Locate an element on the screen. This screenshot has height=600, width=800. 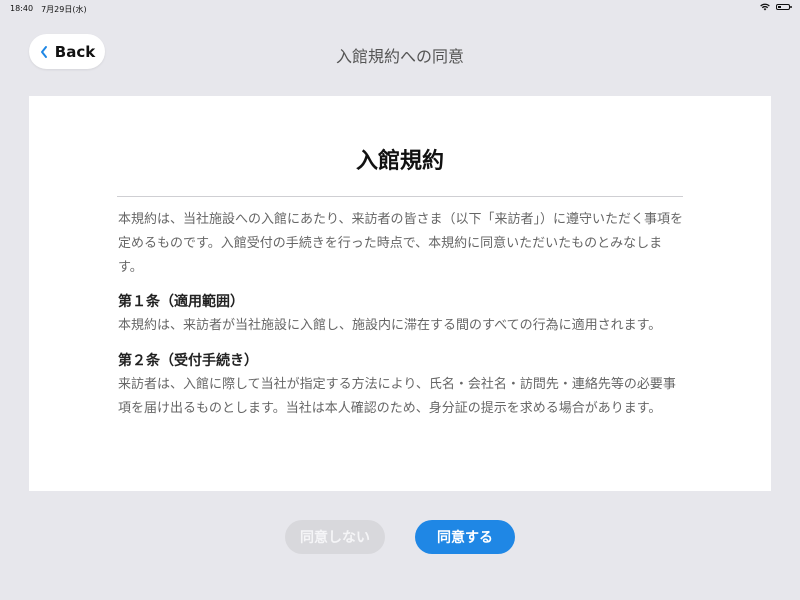
document-heading: 入館規約 is located at coordinates (399, 161).